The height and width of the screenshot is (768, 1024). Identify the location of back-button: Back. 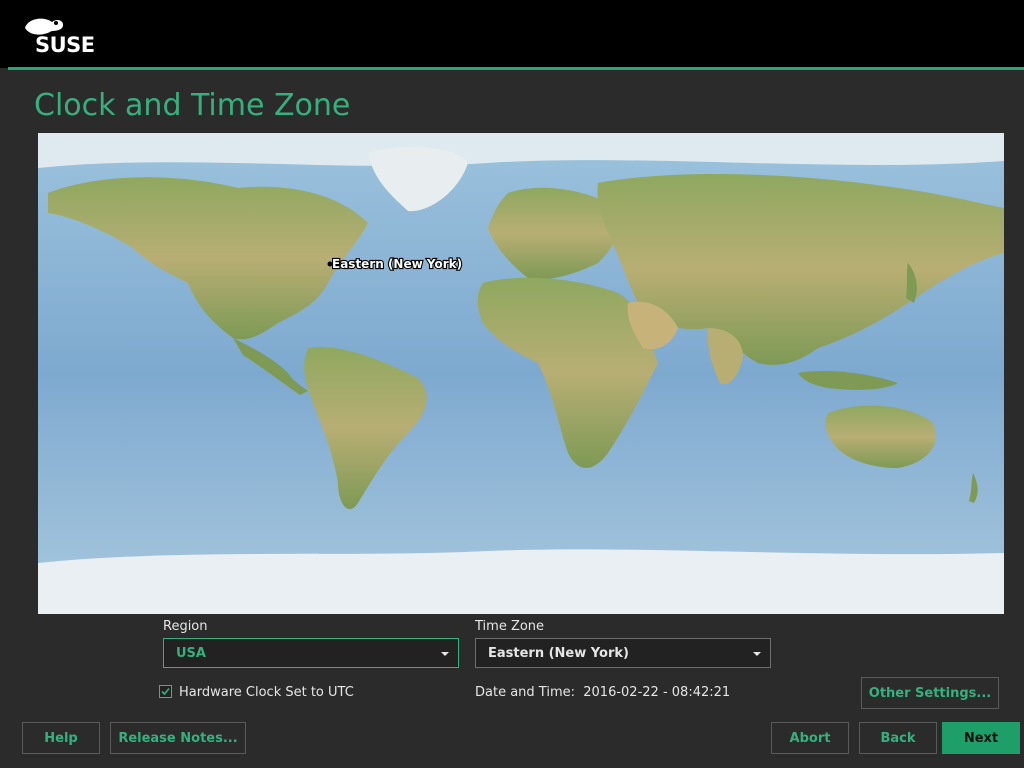
(898, 738).